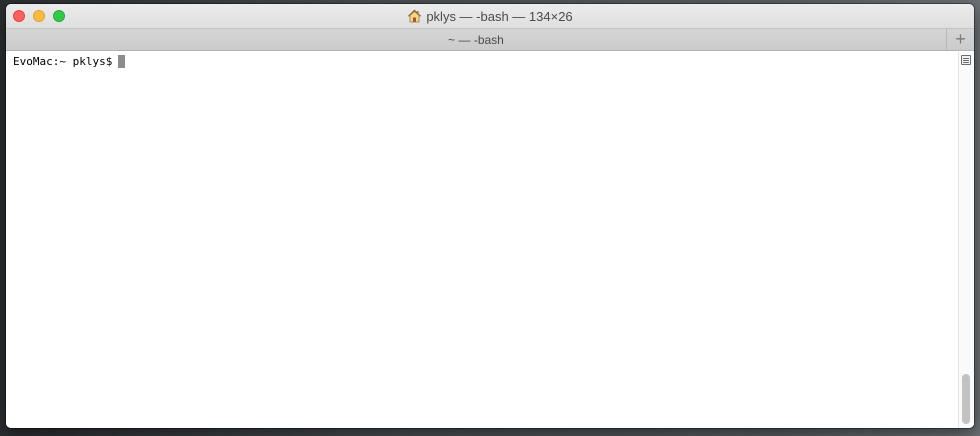  What do you see at coordinates (414, 16) in the screenshot?
I see `home-icon` at bounding box center [414, 16].